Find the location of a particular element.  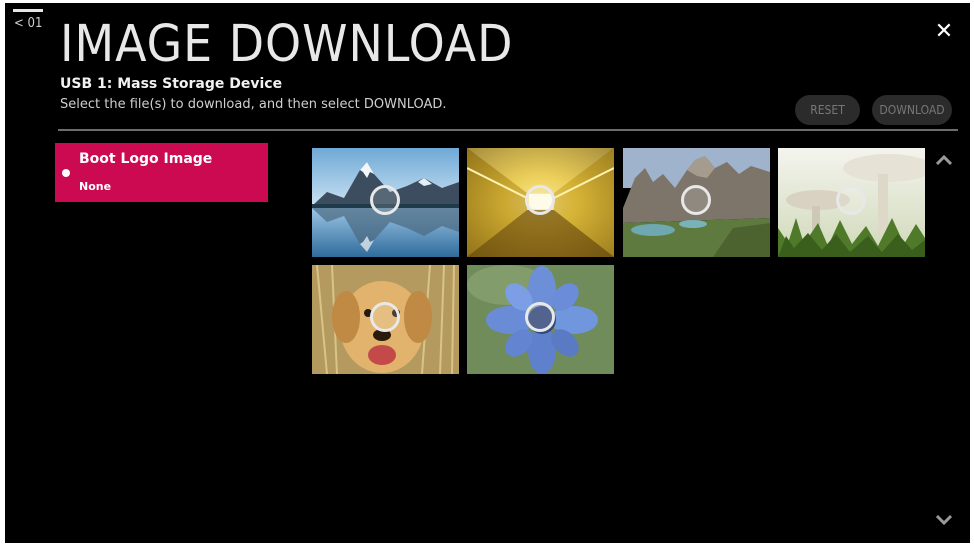

back-indicator-bar is located at coordinates (28, 10).